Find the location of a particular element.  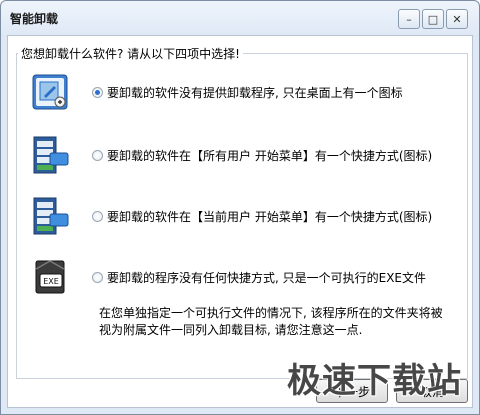

start-menu-current-user-icon is located at coordinates (51, 216).